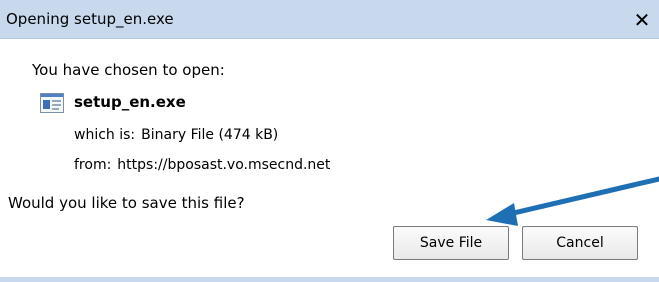 This screenshot has height=282, width=659. Describe the element at coordinates (52, 103) in the screenshot. I see `application-file-icon` at that location.